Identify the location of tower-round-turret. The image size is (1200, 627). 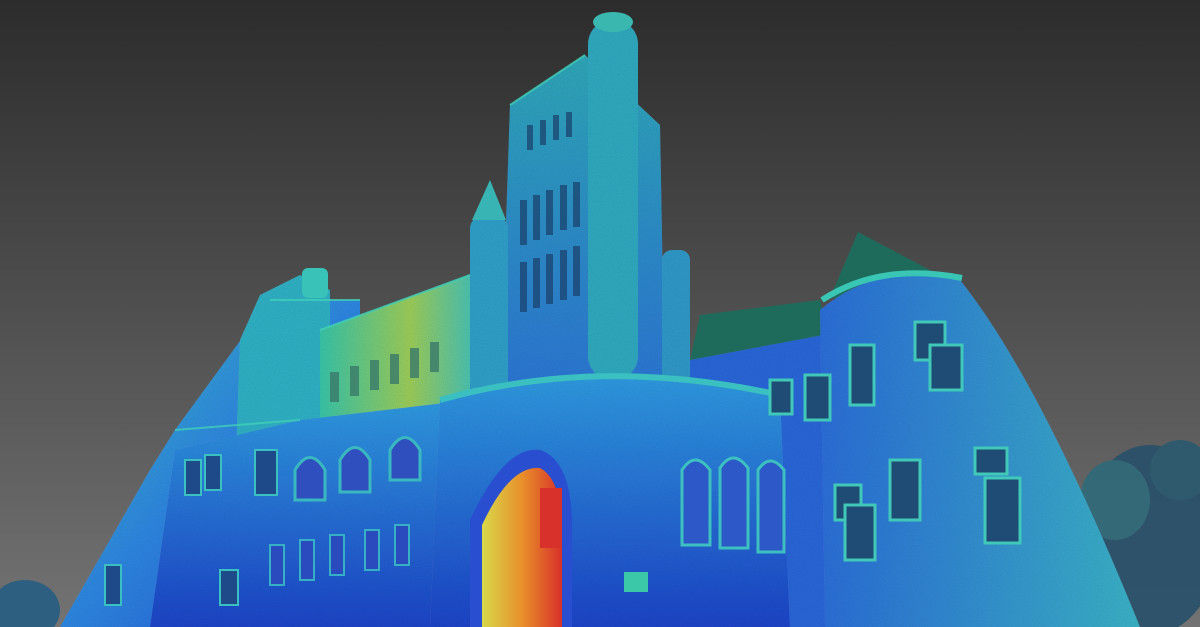
(613, 200).